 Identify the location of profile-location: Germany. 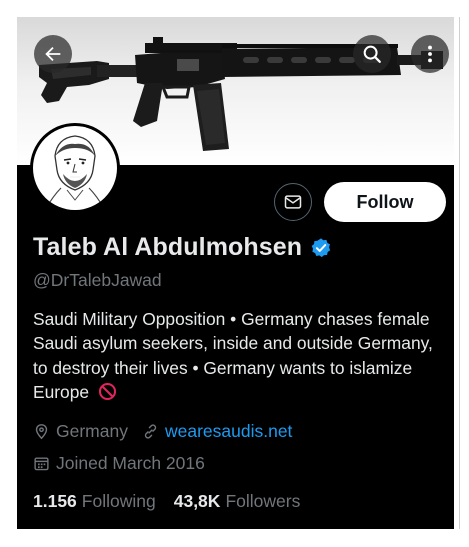
(92, 431).